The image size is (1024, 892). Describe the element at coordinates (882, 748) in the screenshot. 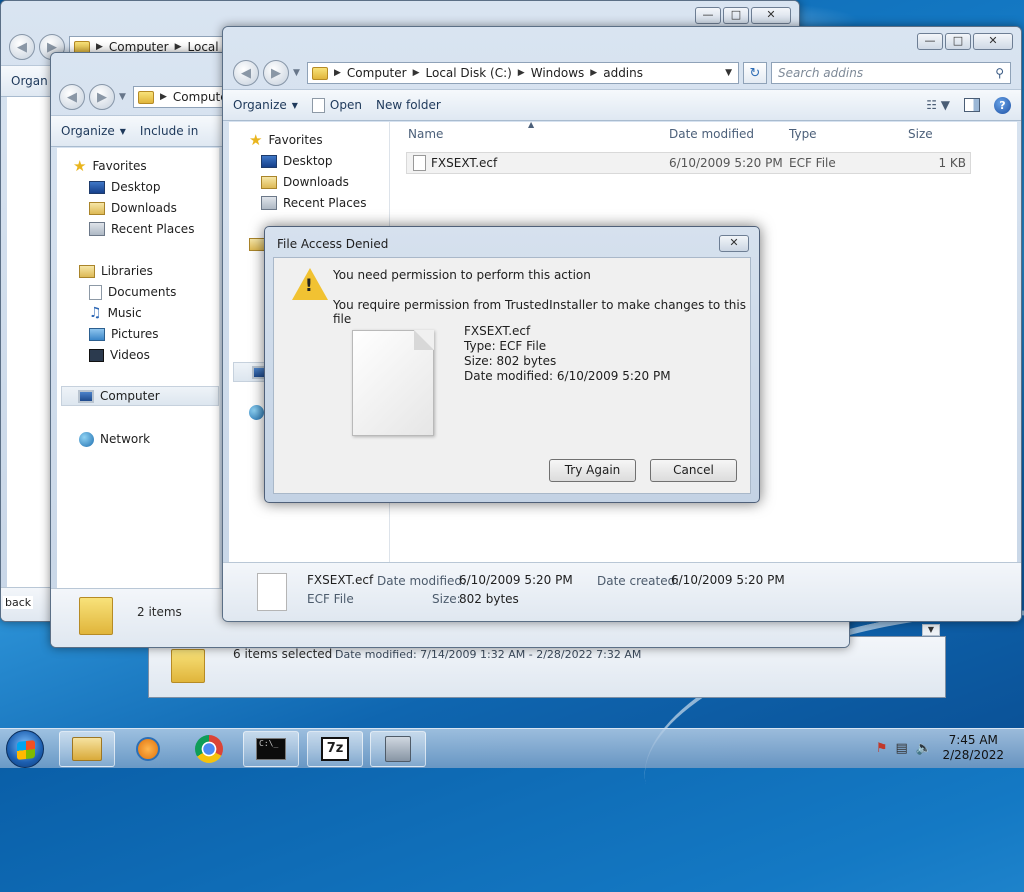

I see `action-center-icon: ⚑` at that location.